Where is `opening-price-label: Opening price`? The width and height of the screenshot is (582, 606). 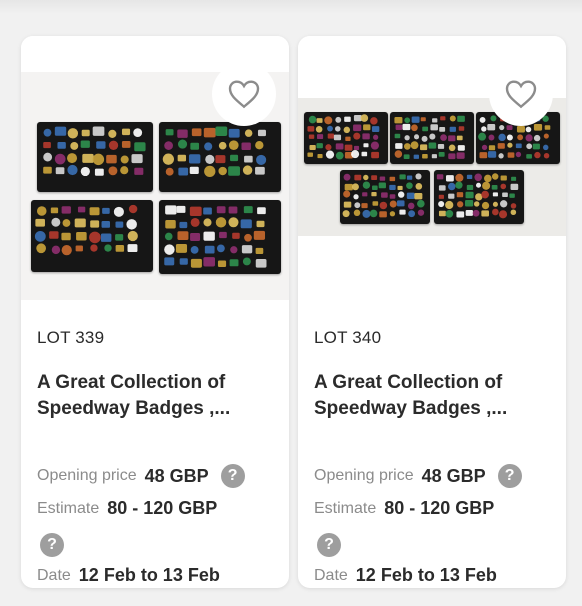 opening-price-label: Opening price is located at coordinates (364, 475).